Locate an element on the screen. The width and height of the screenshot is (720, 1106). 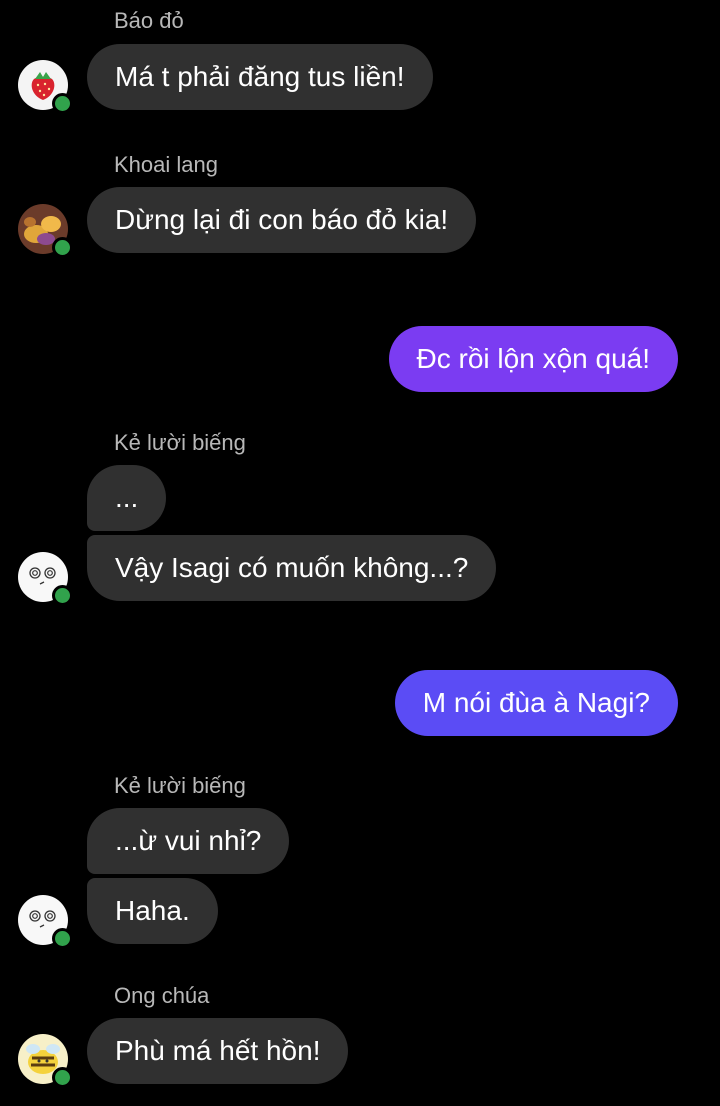
message-bubble: Phù má hết hồn! is located at coordinates (218, 1051).